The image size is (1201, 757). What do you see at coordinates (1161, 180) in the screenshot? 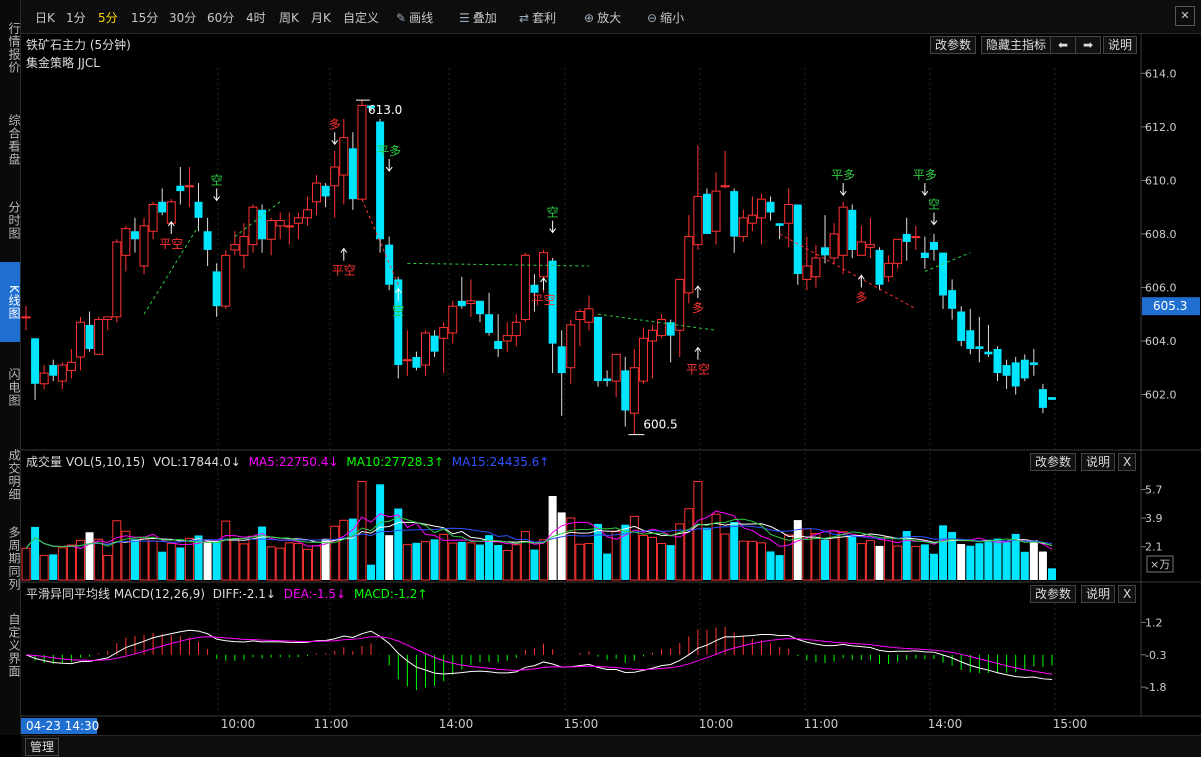
I see `price-axis-label: 610.0` at bounding box center [1161, 180].